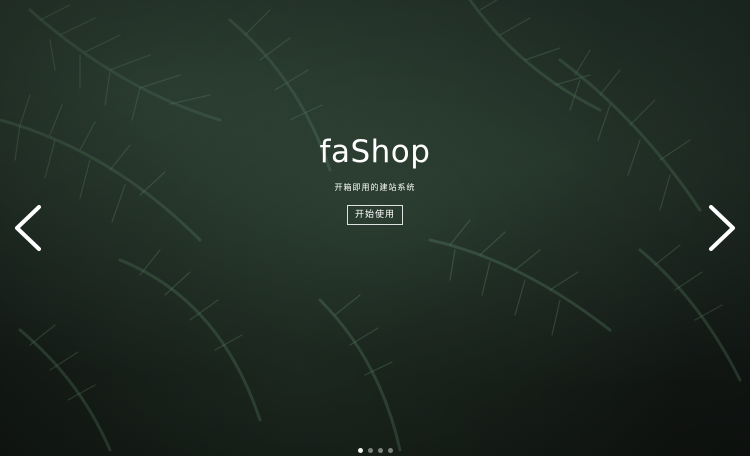  I want to click on carousel-next-button, so click(722, 228).